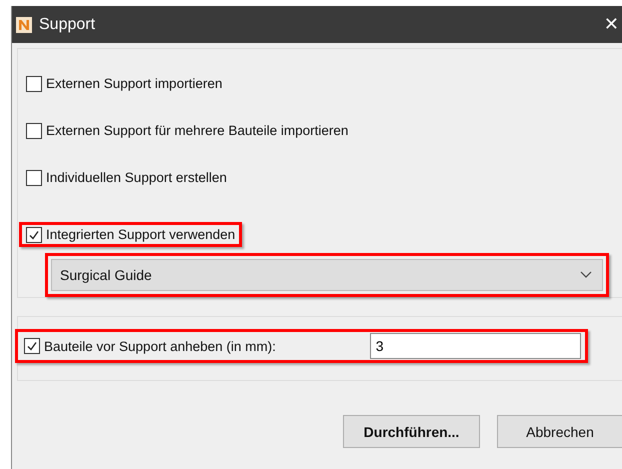 The image size is (622, 469). I want to click on checkbox-label: Externen Support importieren, so click(134, 83).